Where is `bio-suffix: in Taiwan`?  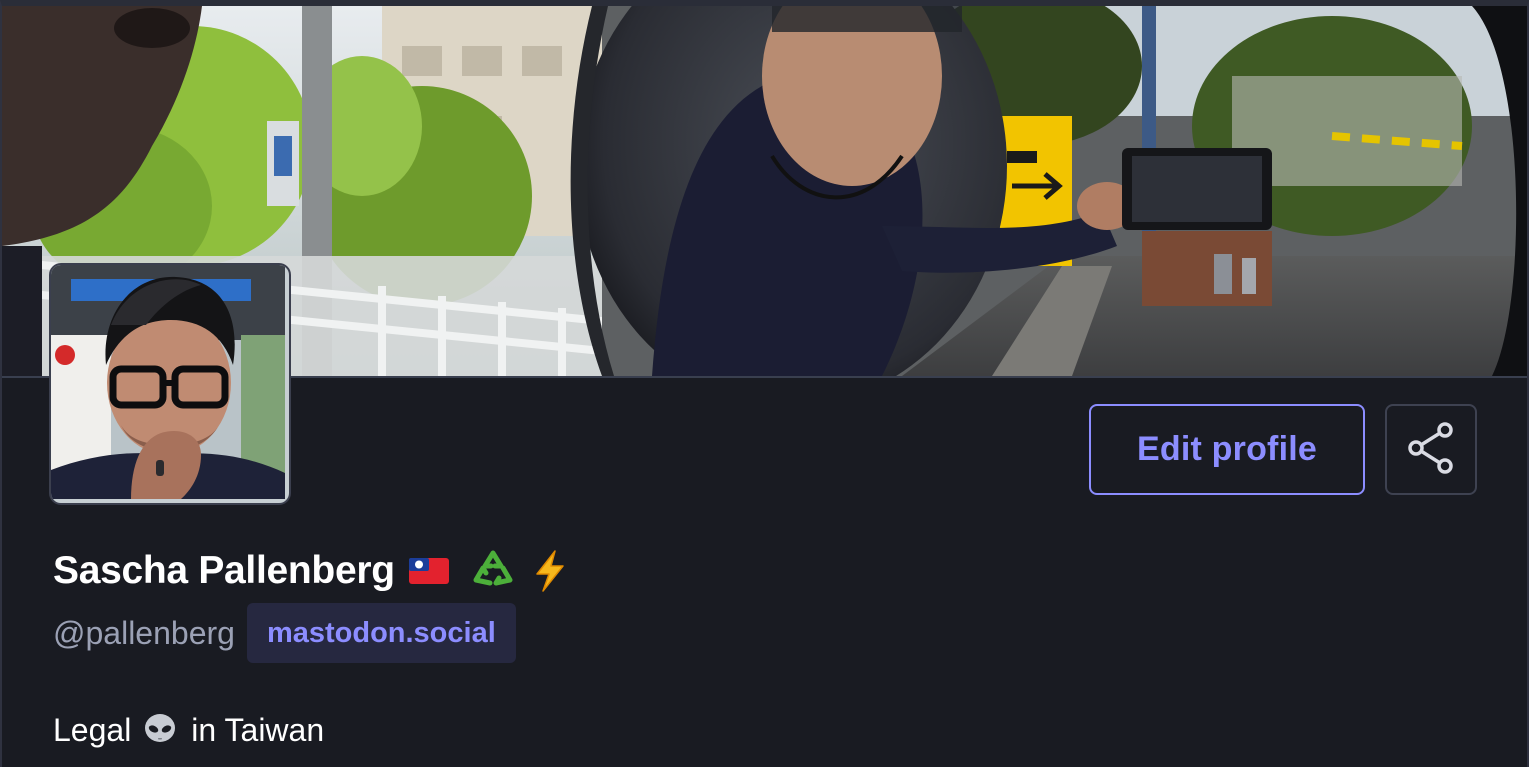 bio-suffix: in Taiwan is located at coordinates (258, 729).